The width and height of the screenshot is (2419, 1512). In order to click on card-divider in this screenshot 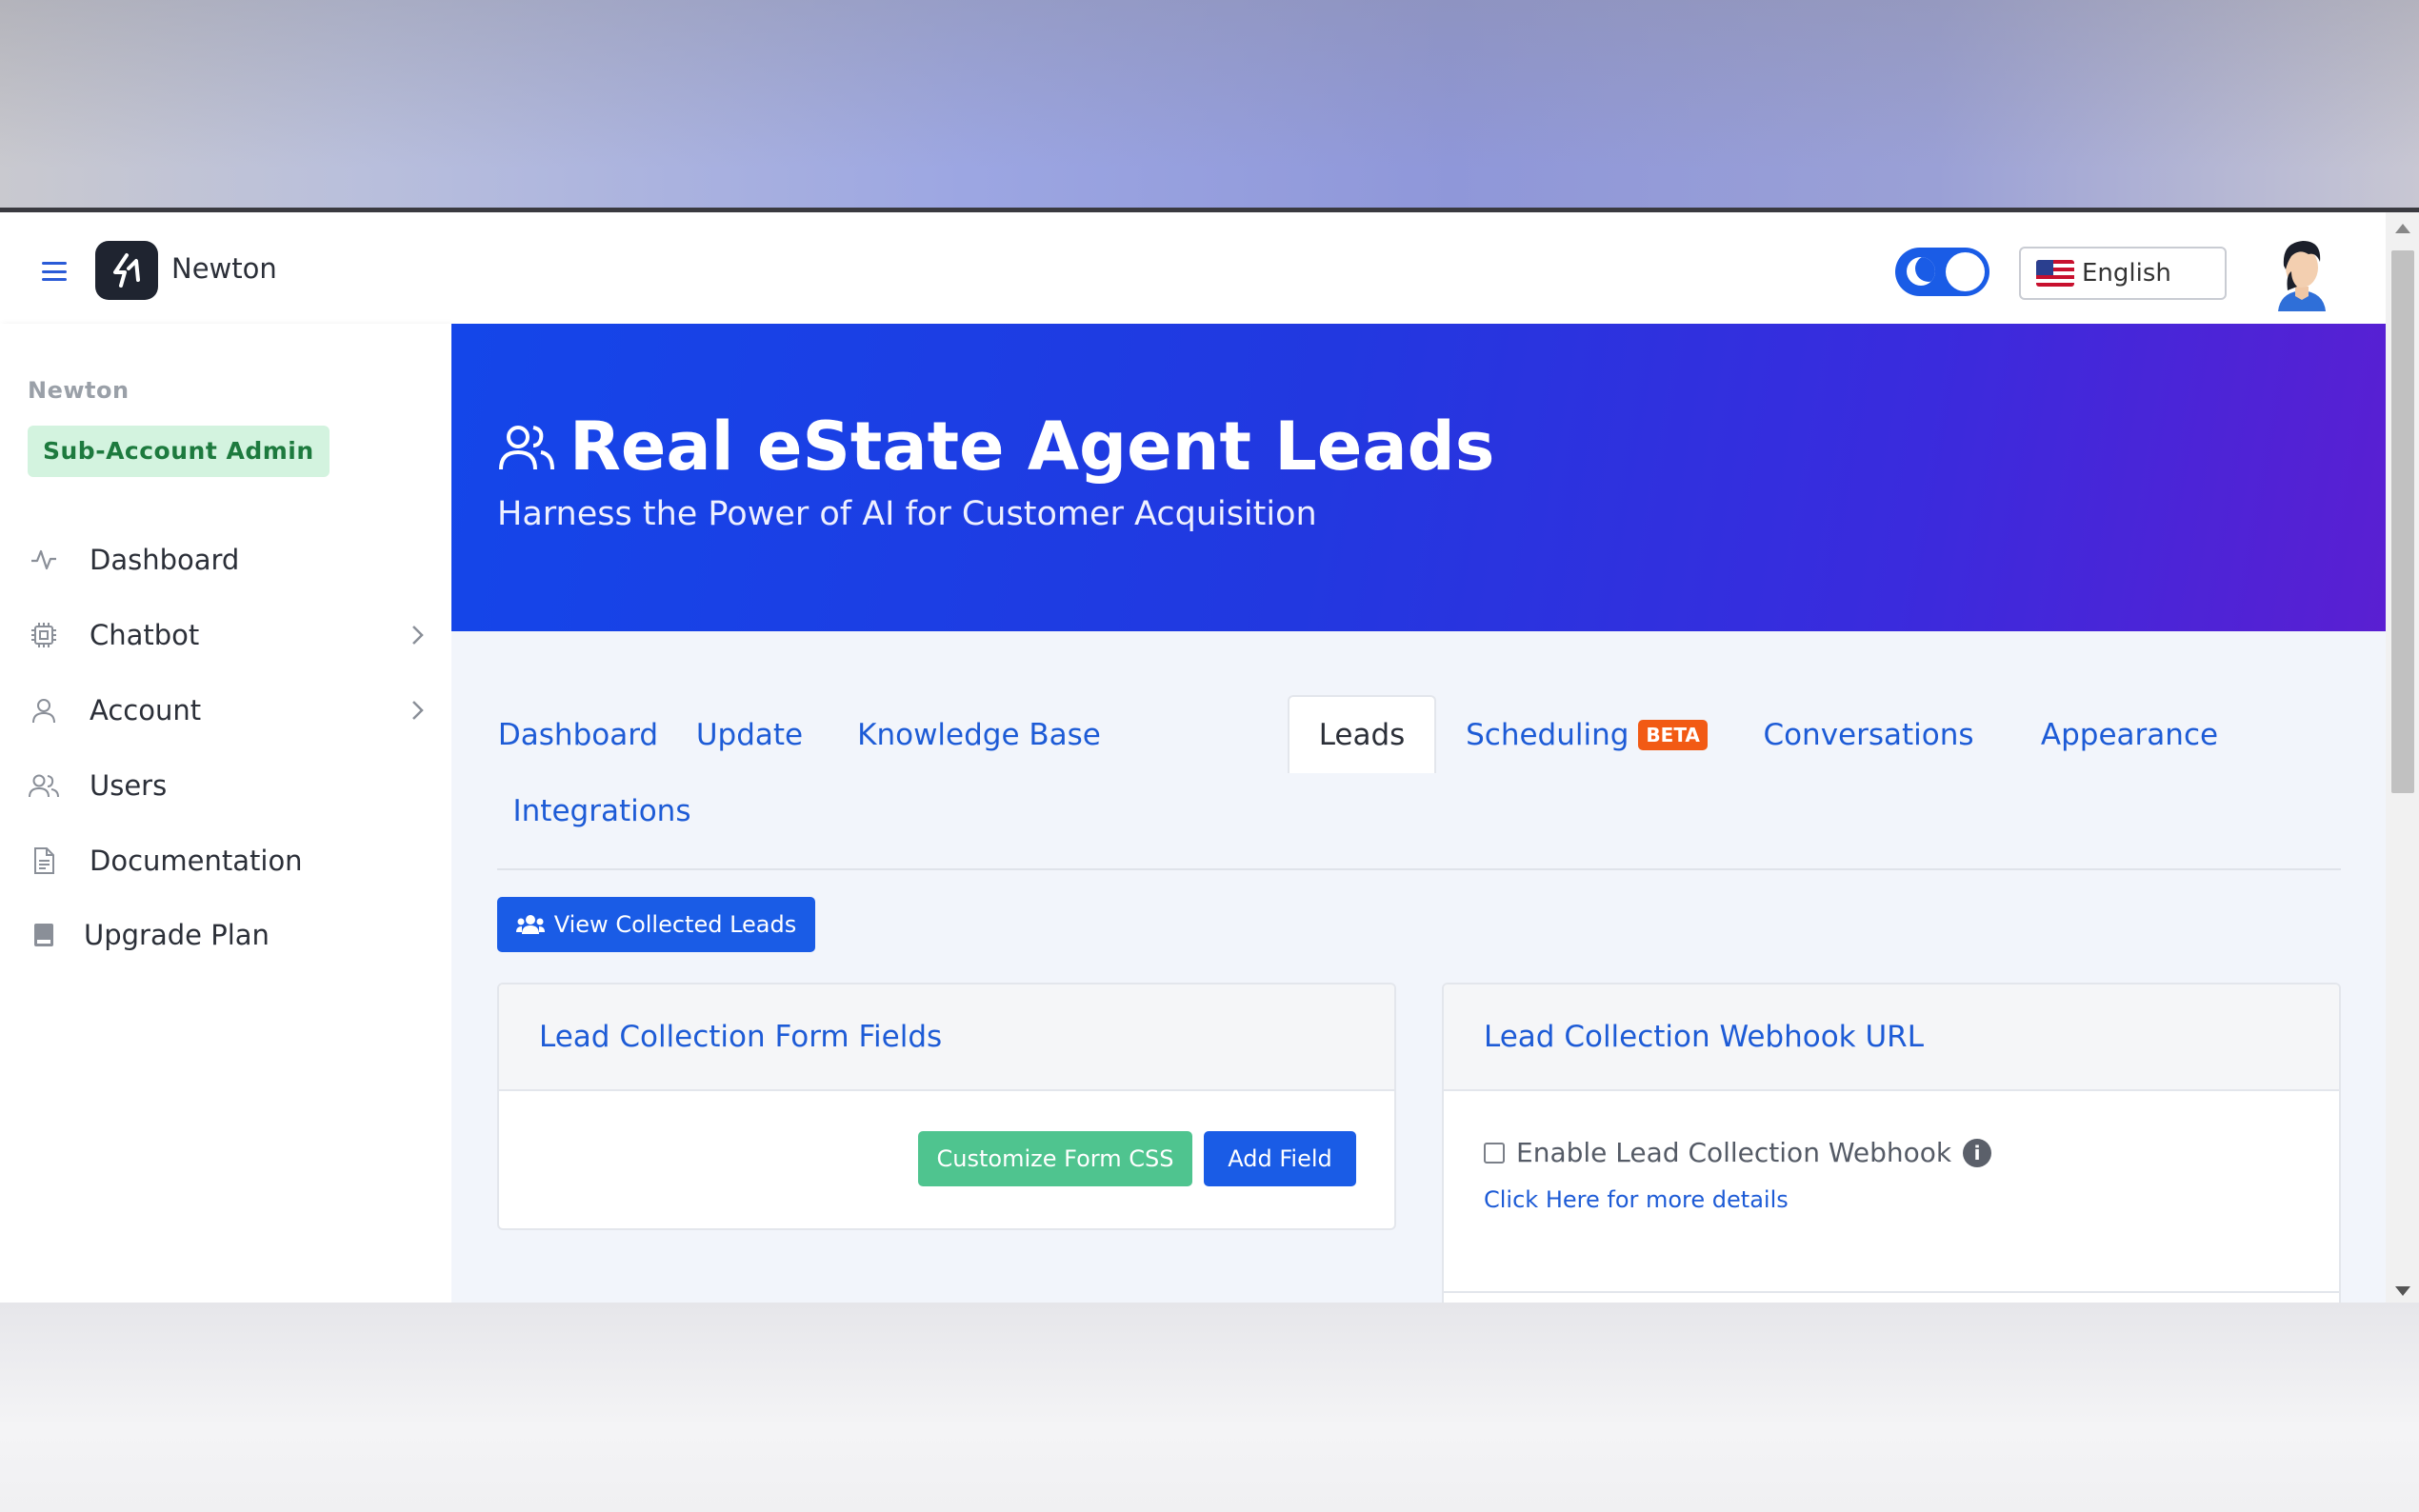, I will do `click(1891, 1292)`.